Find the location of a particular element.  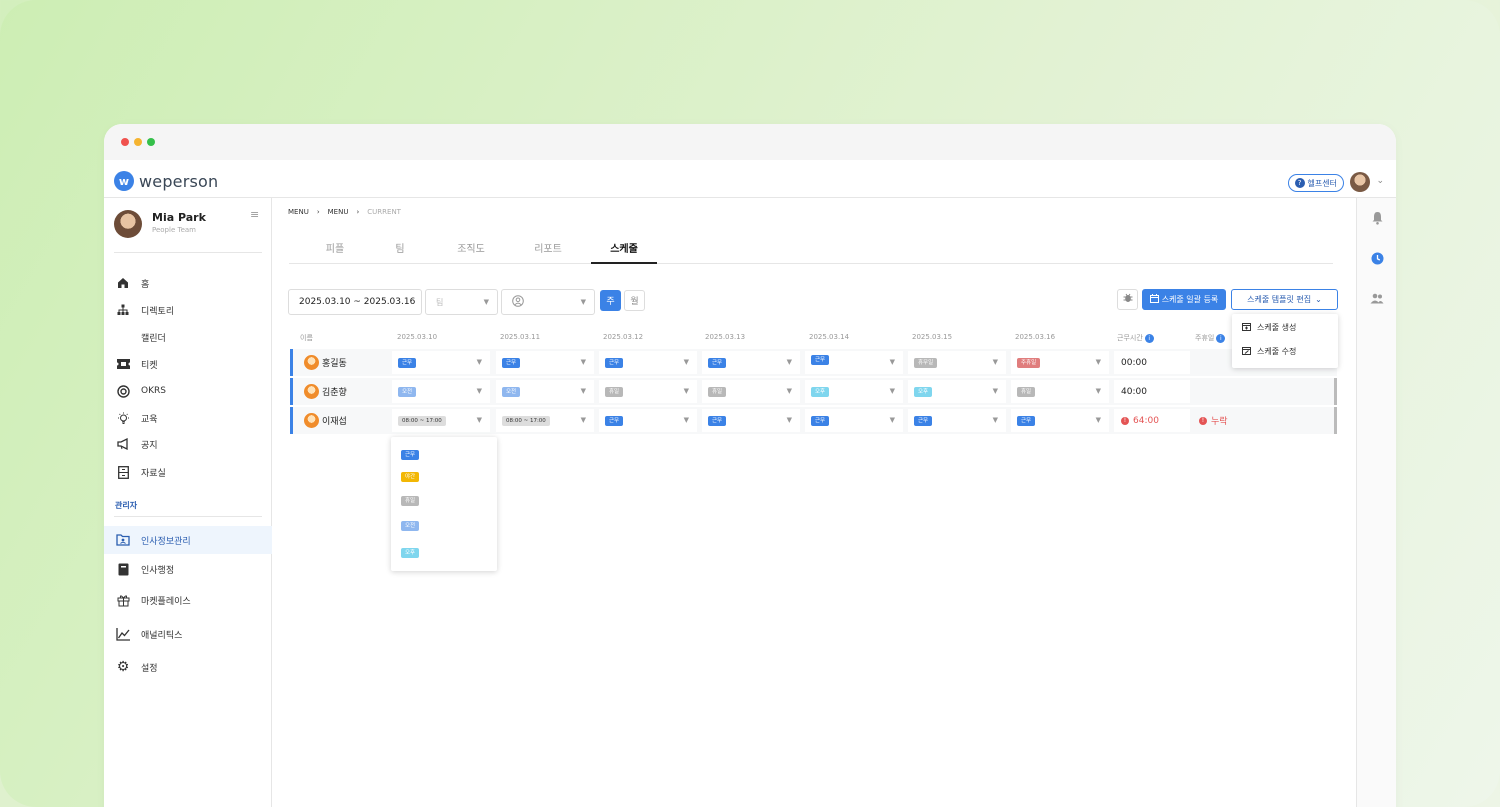

sidebar-item-settings: ⚙ 설정 is located at coordinates (188, 667).